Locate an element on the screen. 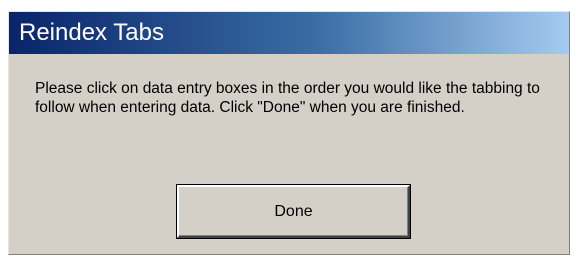 Image resolution: width=576 pixels, height=270 pixels. dialog-title: Reindex Tabs is located at coordinates (91, 32).